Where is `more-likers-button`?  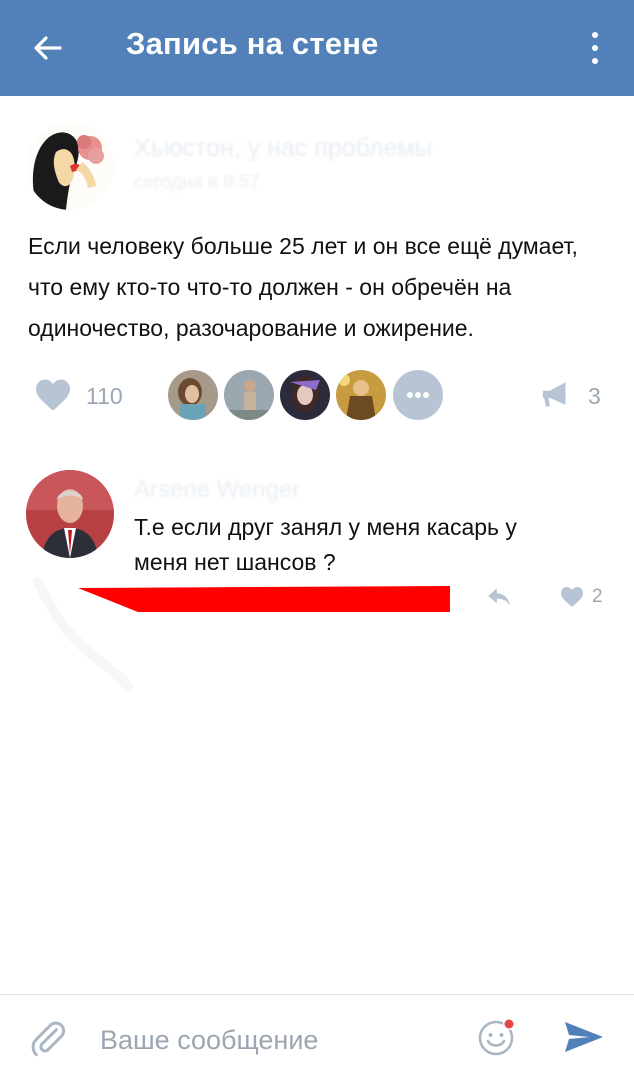 more-likers-button is located at coordinates (418, 395).